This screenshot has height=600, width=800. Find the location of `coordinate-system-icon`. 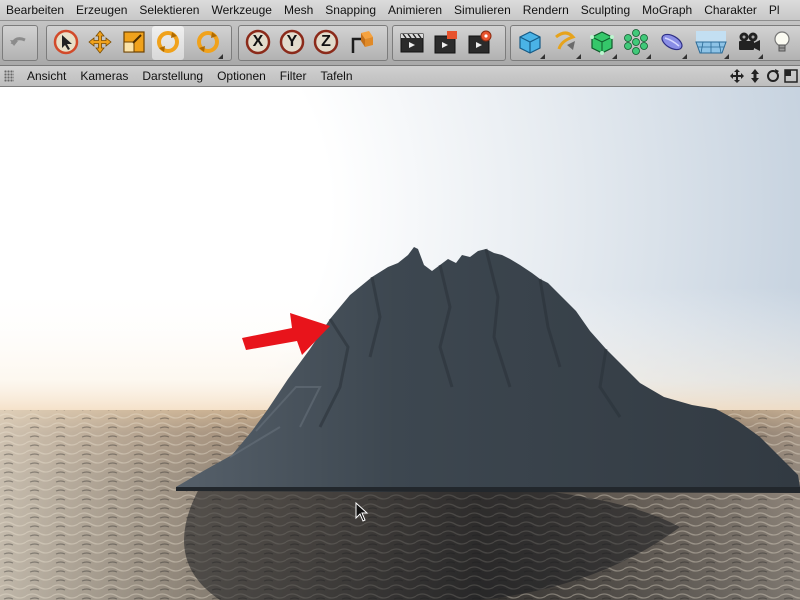

coordinate-system-icon is located at coordinates (362, 42).